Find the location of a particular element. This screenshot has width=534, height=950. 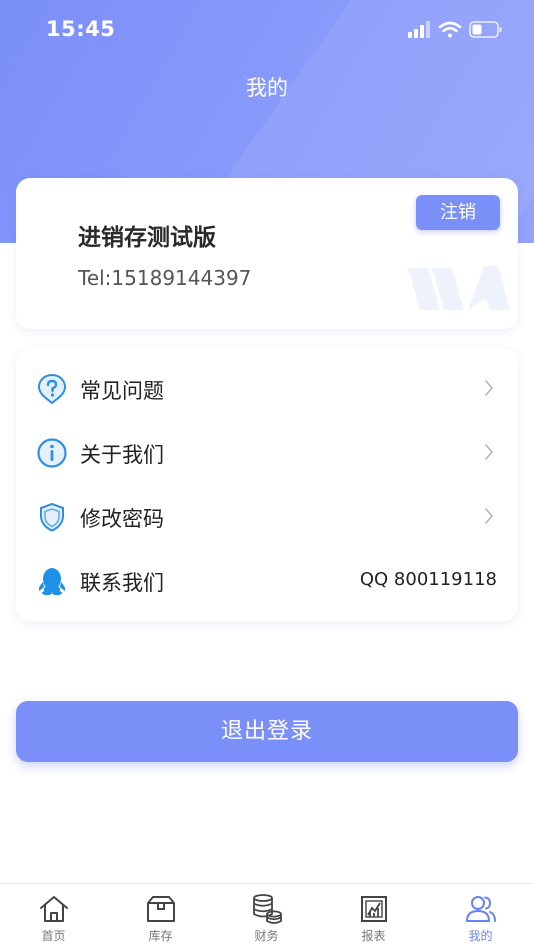

tab-mine: 我的 is located at coordinates (480, 917).